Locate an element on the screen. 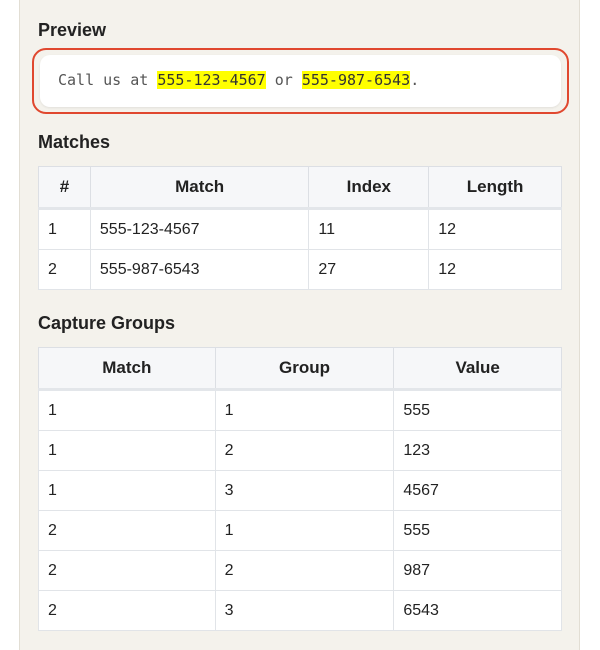 Image resolution: width=600 pixels, height=650 pixels. table-row: 1 555-123-4567 11 12 is located at coordinates (300, 229).